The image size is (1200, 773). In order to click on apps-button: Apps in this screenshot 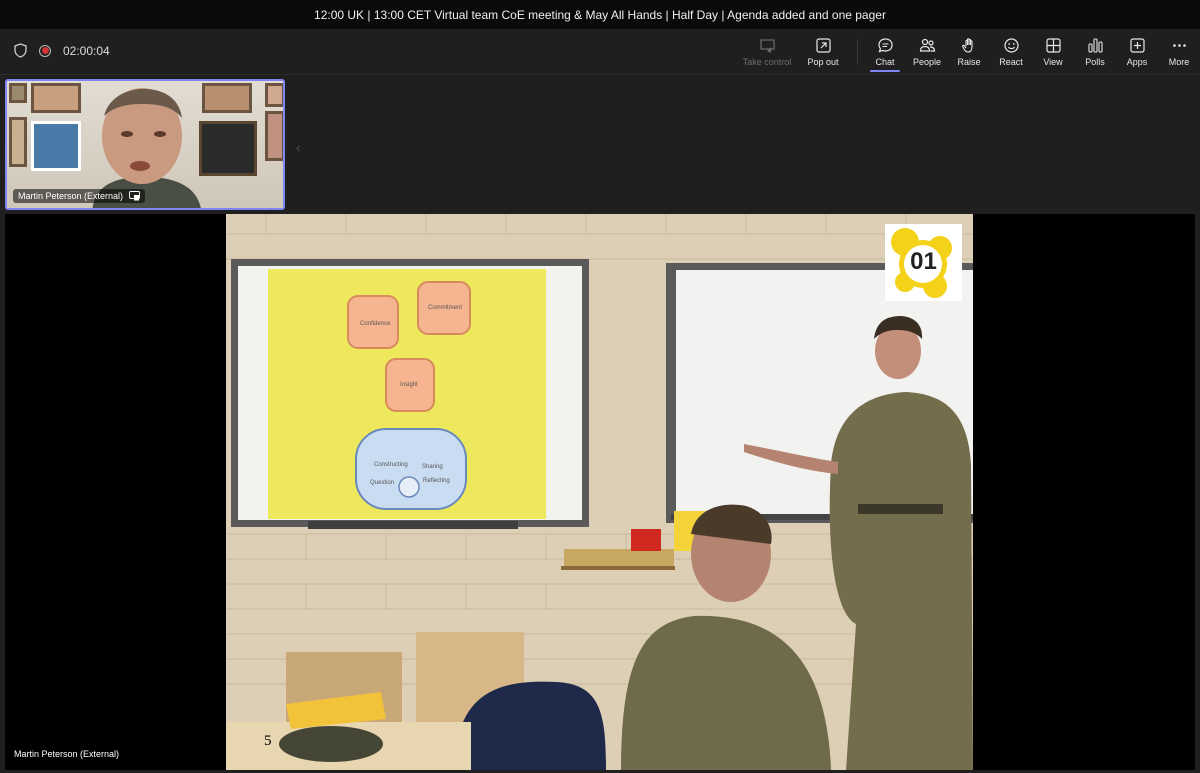, I will do `click(1137, 52)`.